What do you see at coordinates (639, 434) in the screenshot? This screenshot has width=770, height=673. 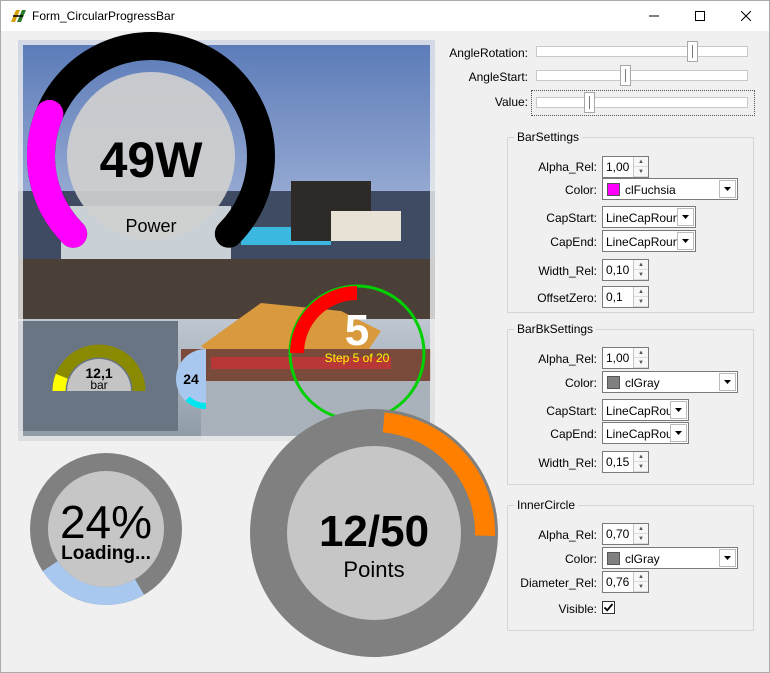 I see `barbk-capend-value: LineCapRoun` at bounding box center [639, 434].